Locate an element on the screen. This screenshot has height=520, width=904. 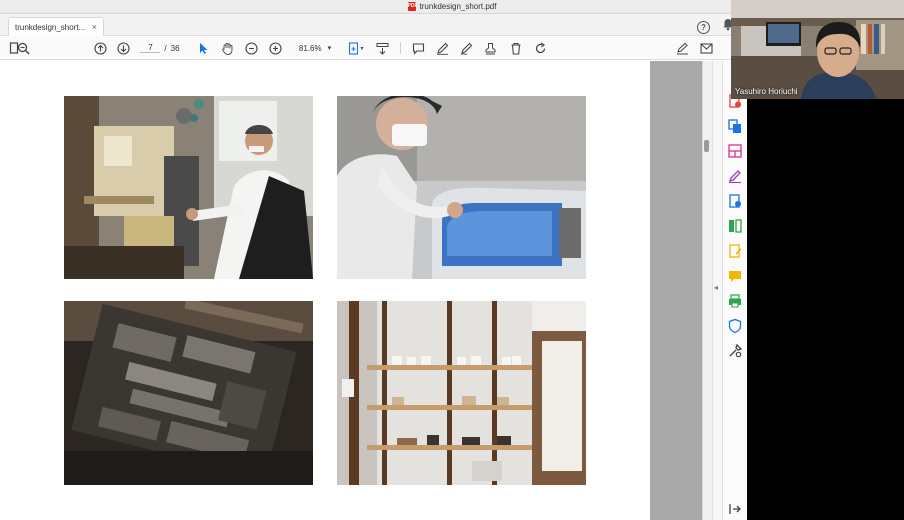
sign-icon is located at coordinates (682, 48).